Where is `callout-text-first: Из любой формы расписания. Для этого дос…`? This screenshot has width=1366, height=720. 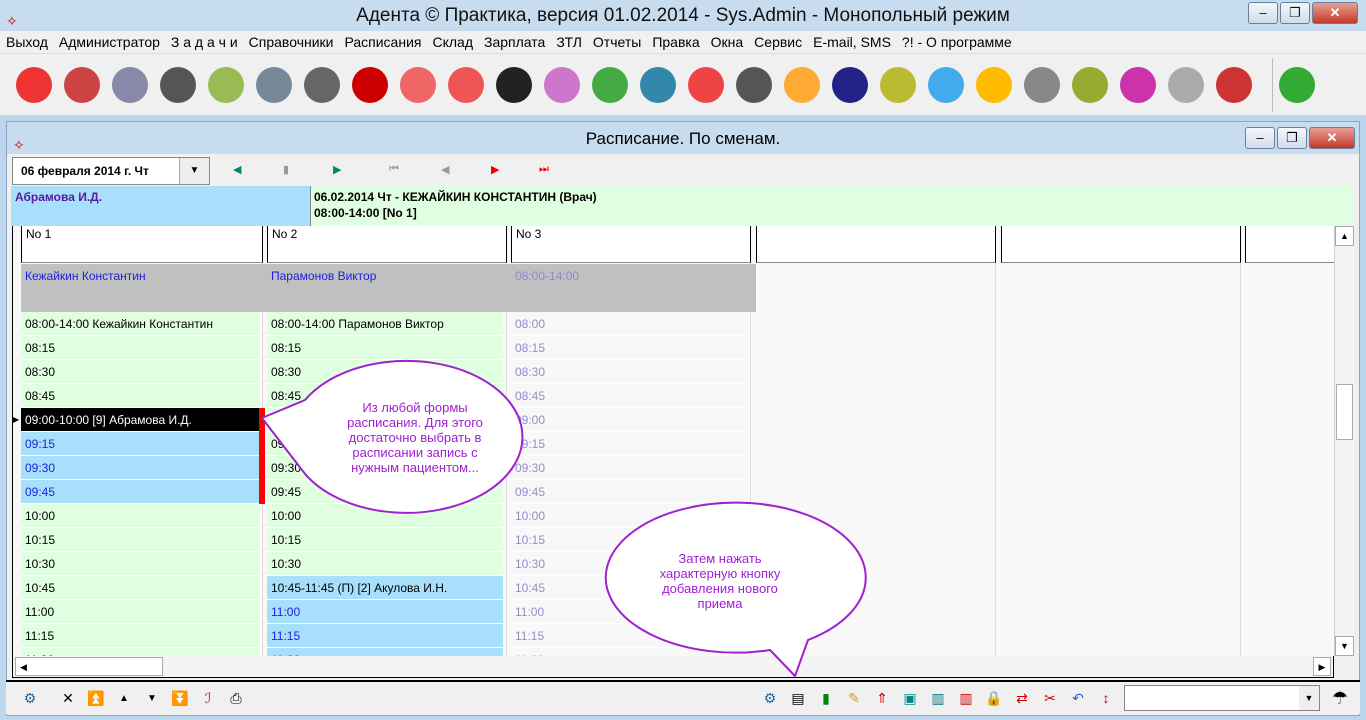 callout-text-first: Из любой формы расписания. Для этого дос… is located at coordinates (415, 437).